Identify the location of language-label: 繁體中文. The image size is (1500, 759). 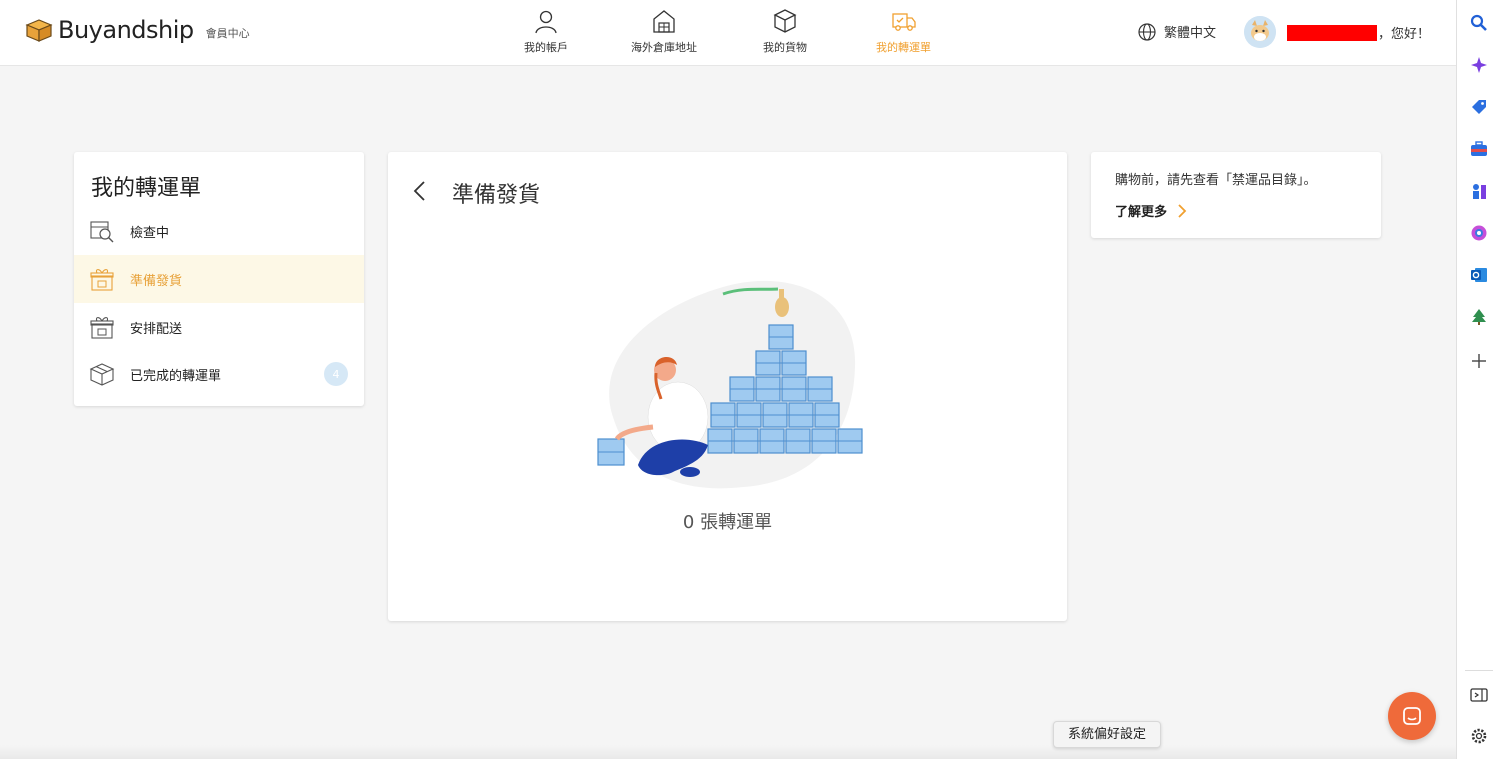
(1190, 33).